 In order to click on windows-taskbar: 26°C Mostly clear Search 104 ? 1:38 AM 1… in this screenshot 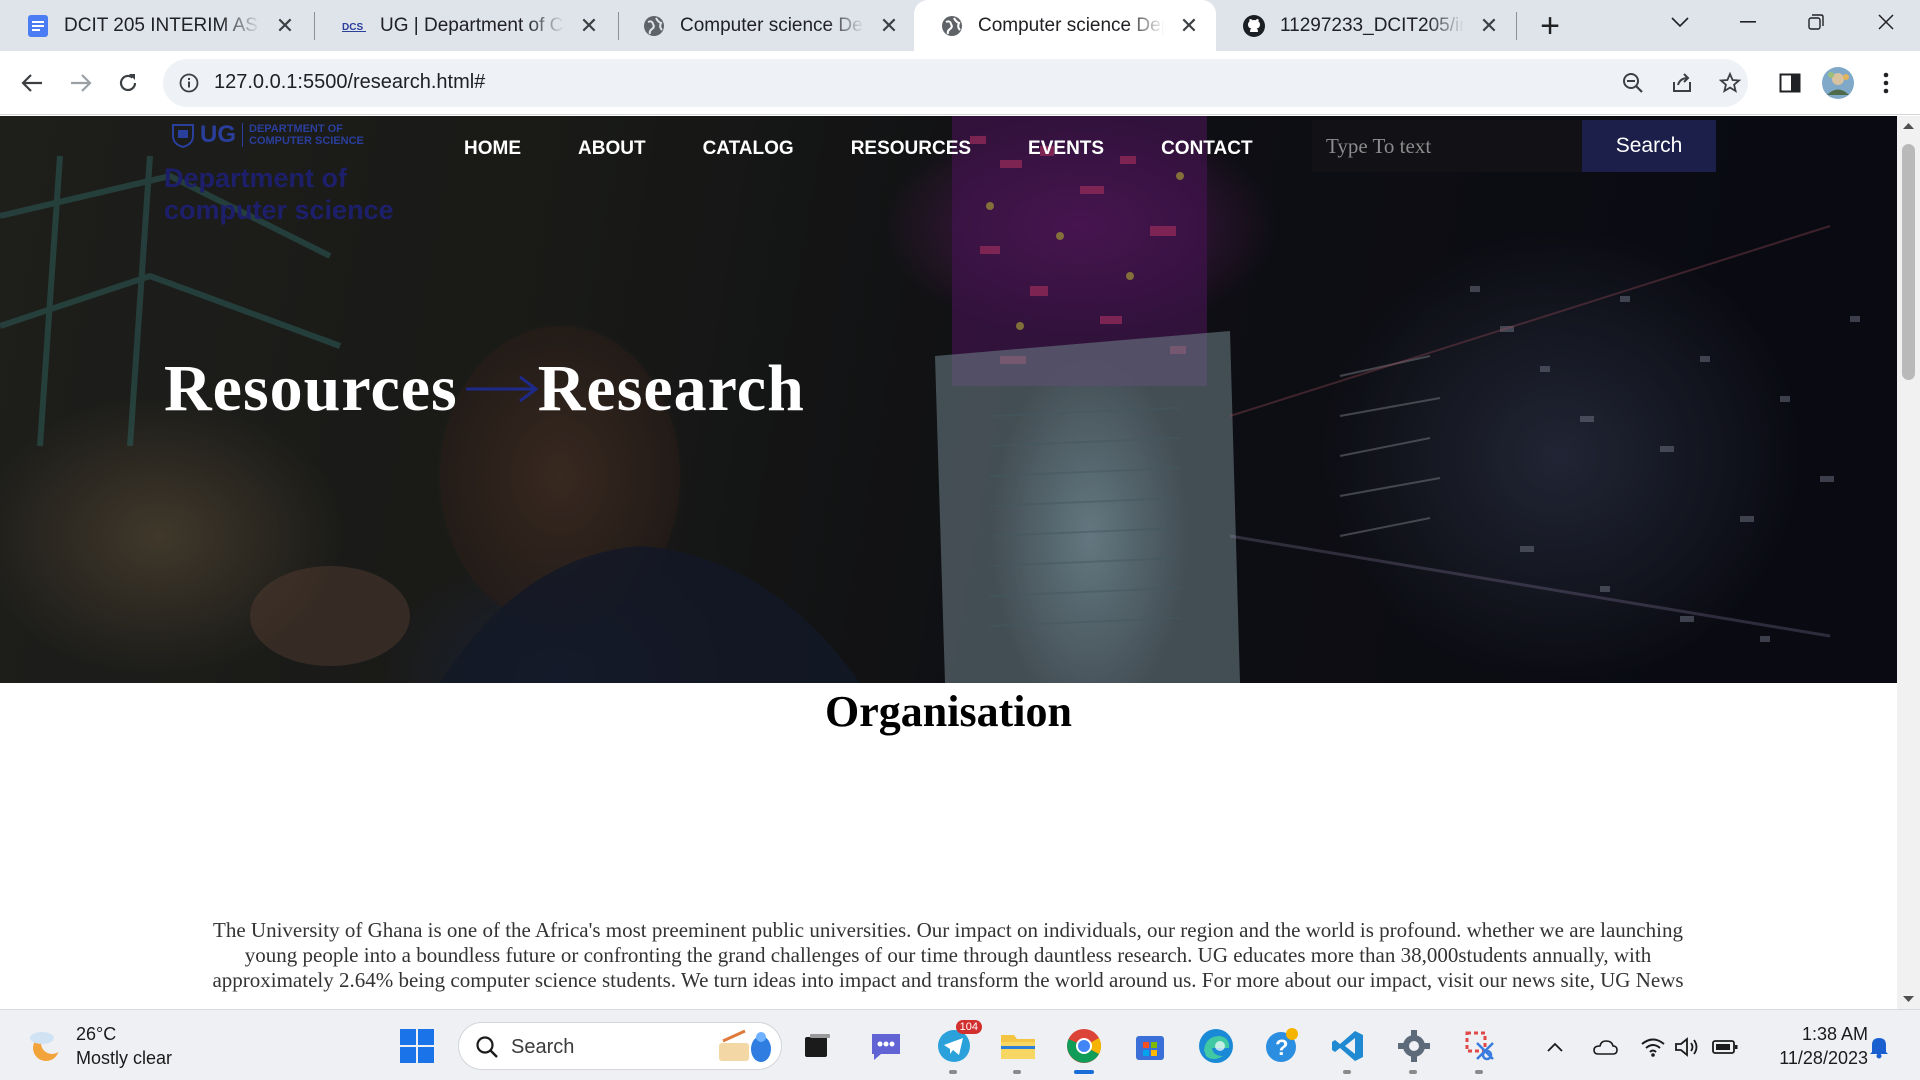, I will do `click(960, 1044)`.